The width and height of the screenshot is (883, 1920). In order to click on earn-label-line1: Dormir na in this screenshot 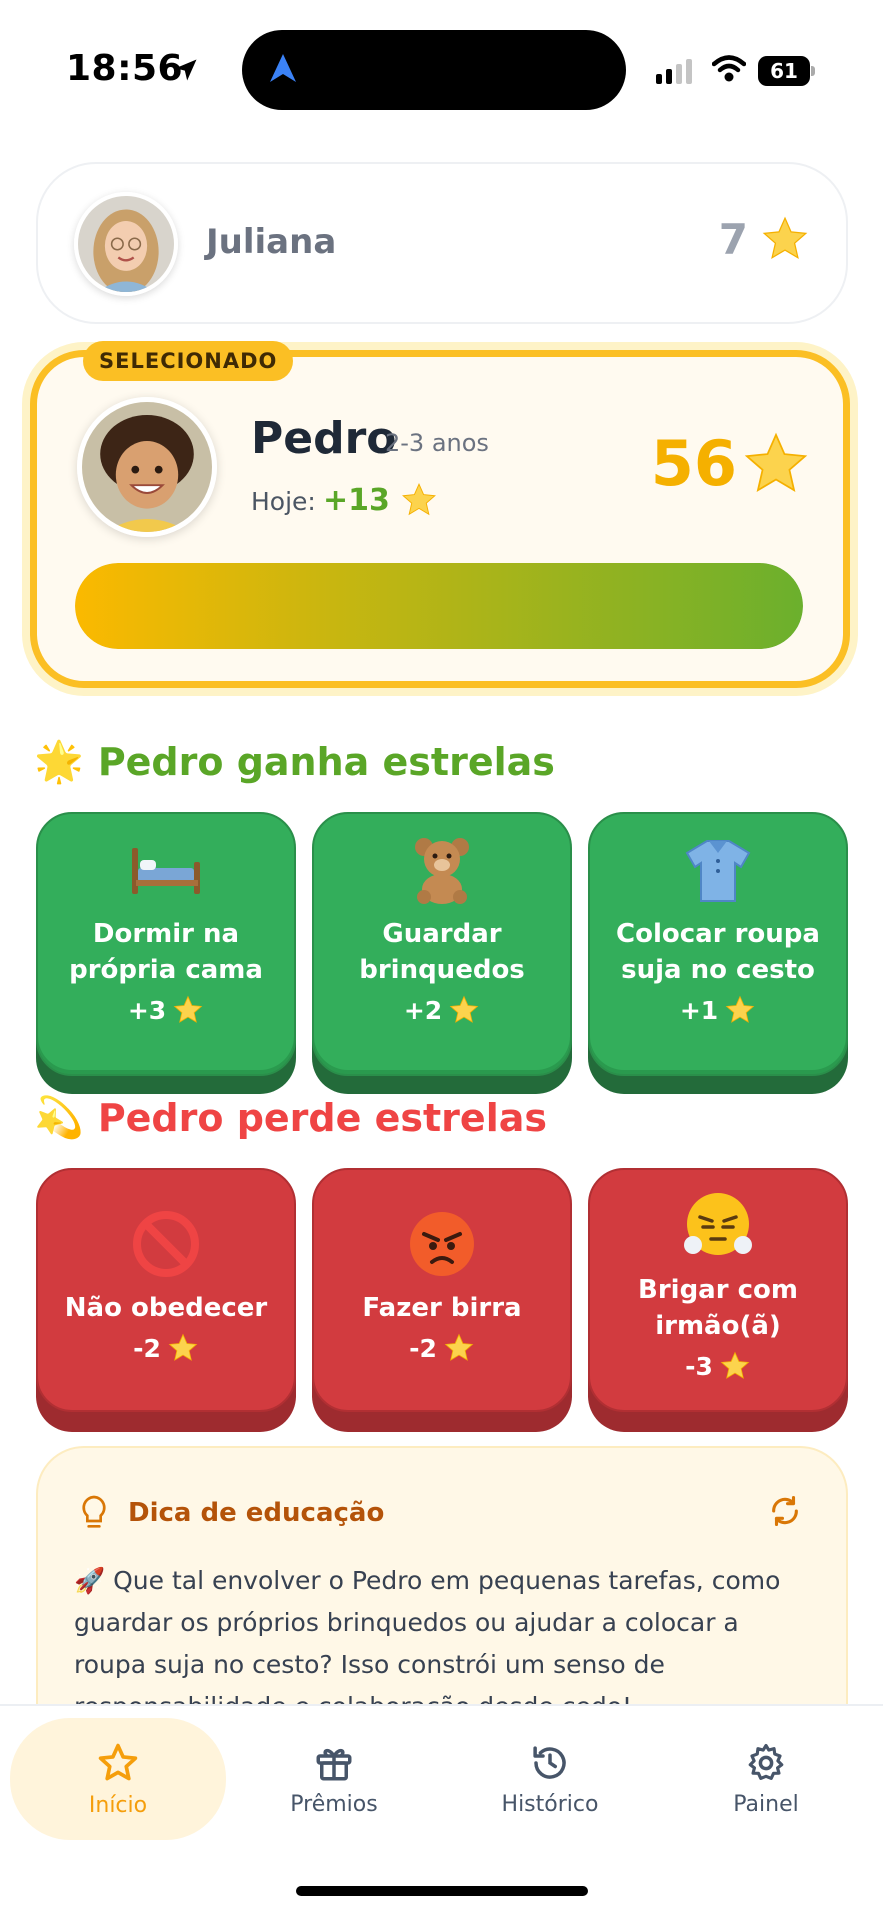, I will do `click(166, 934)`.